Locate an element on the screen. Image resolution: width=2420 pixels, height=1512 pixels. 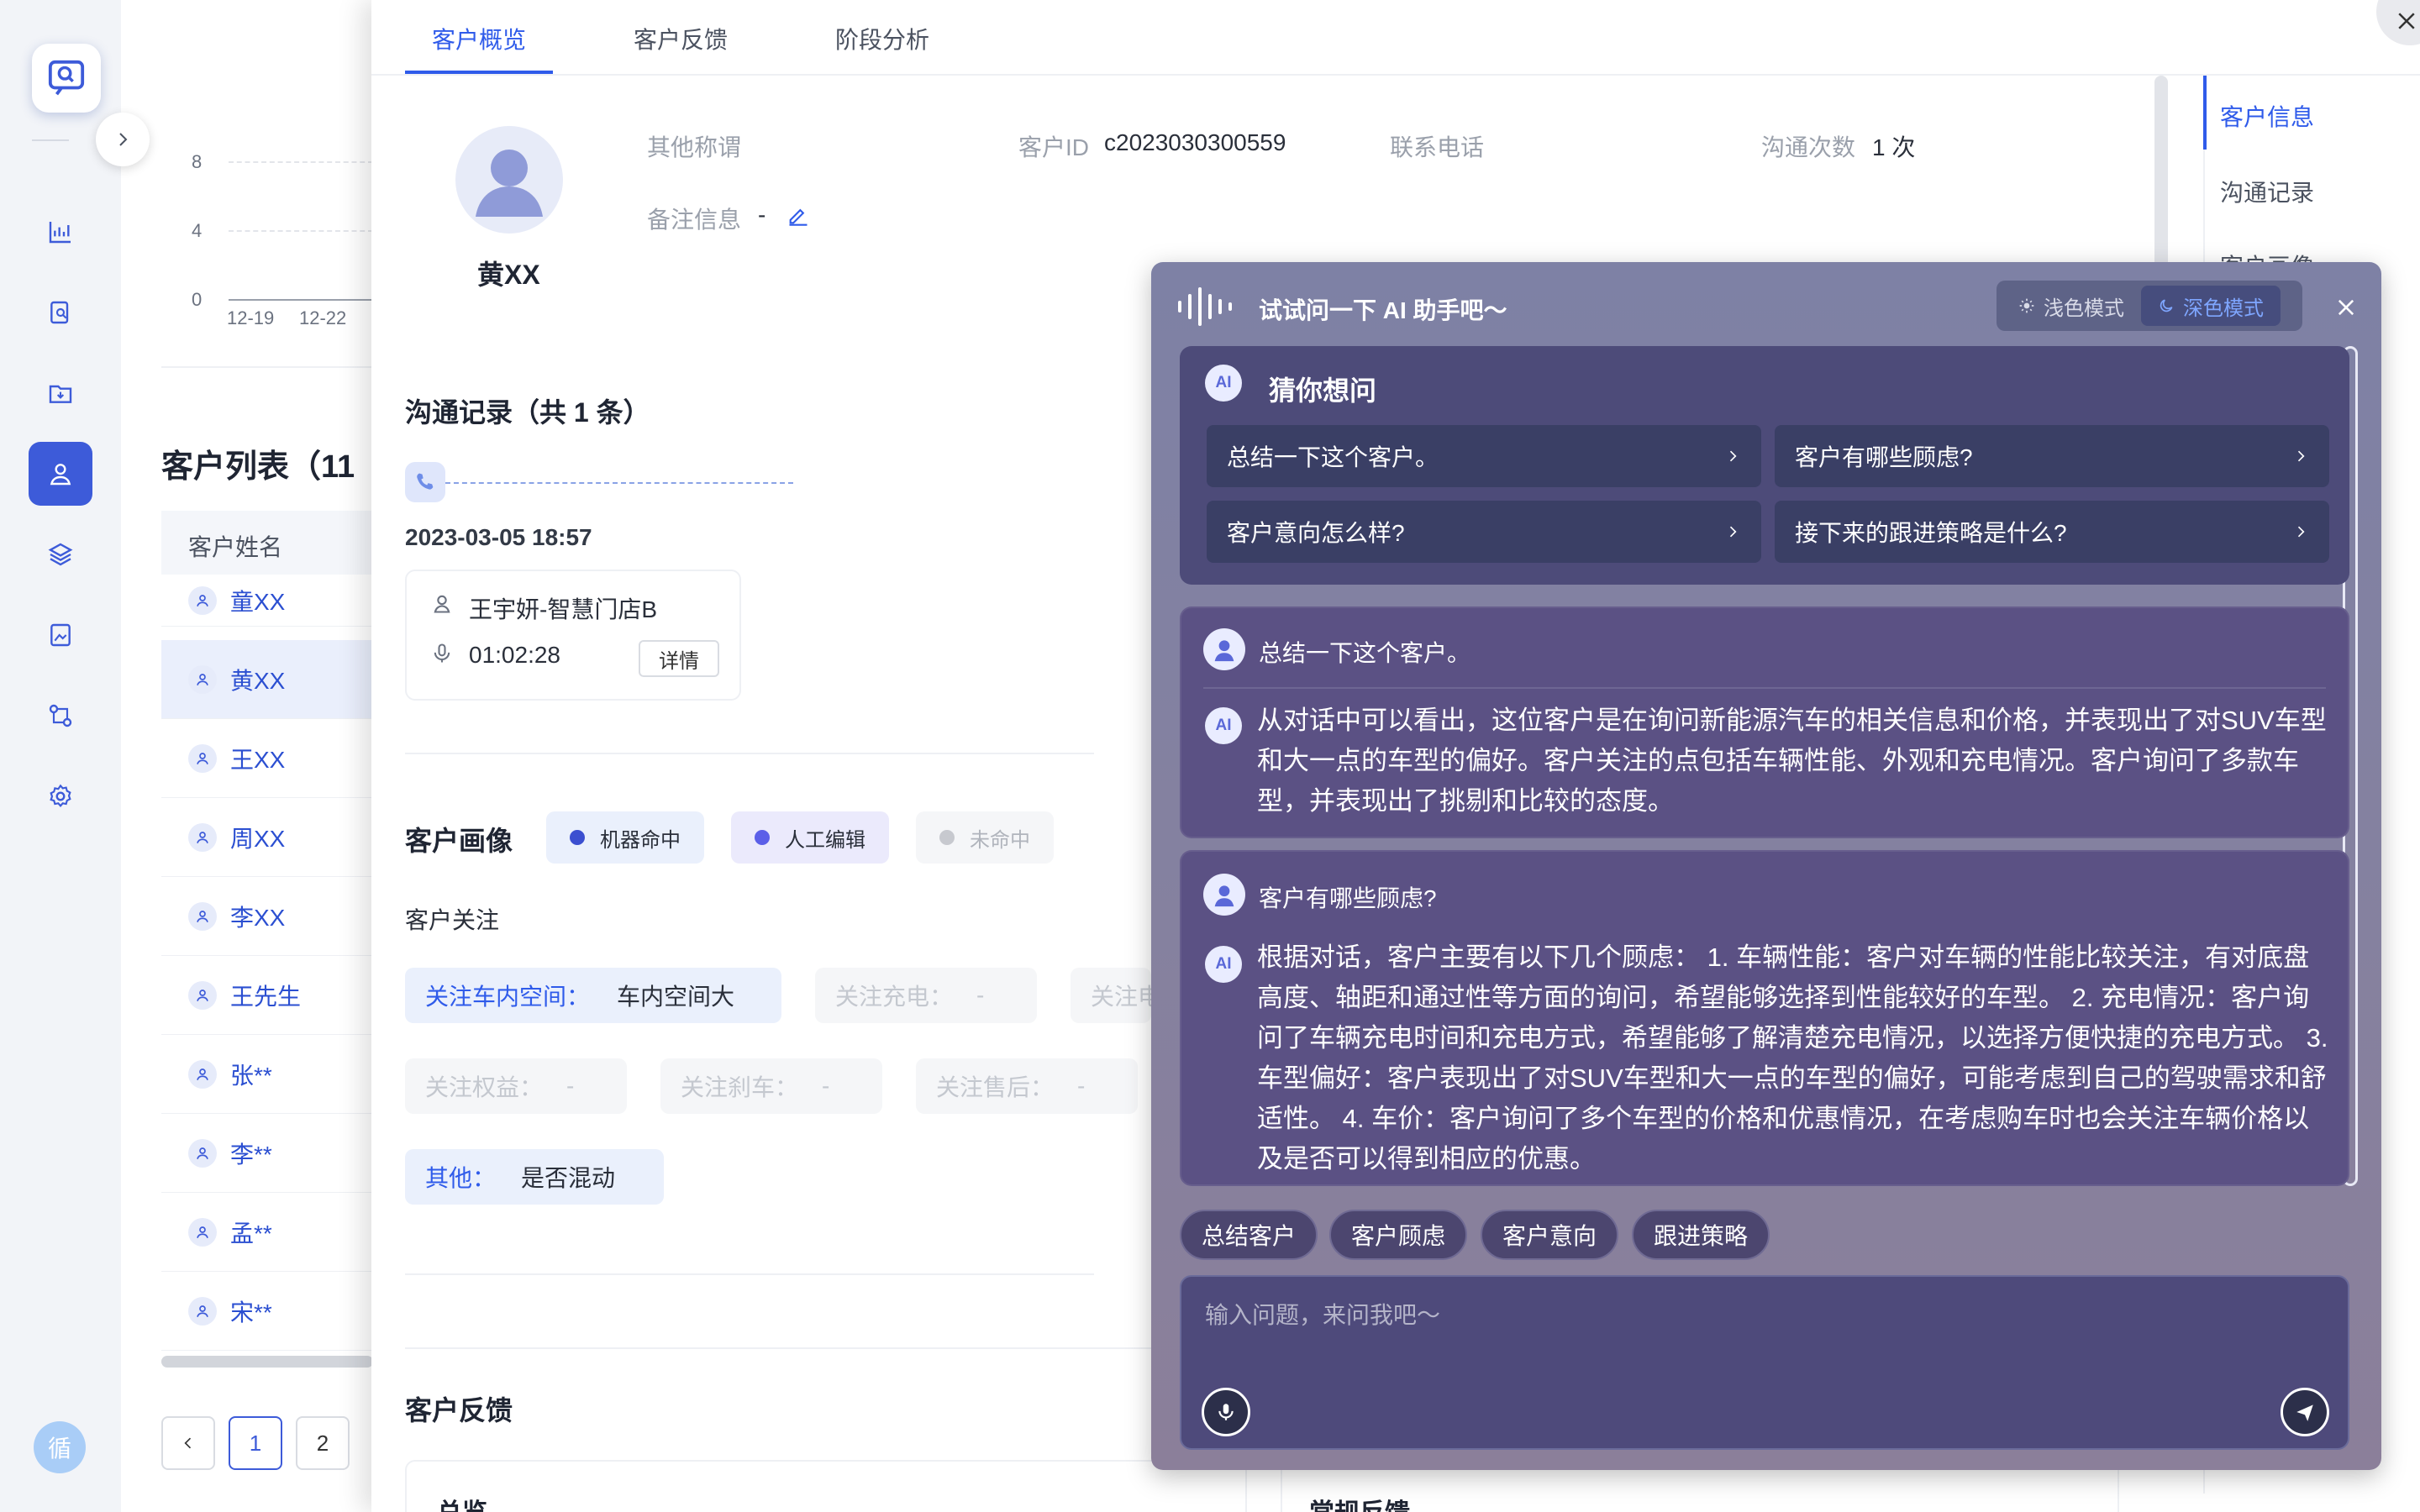
chart-icon is located at coordinates (60, 233).